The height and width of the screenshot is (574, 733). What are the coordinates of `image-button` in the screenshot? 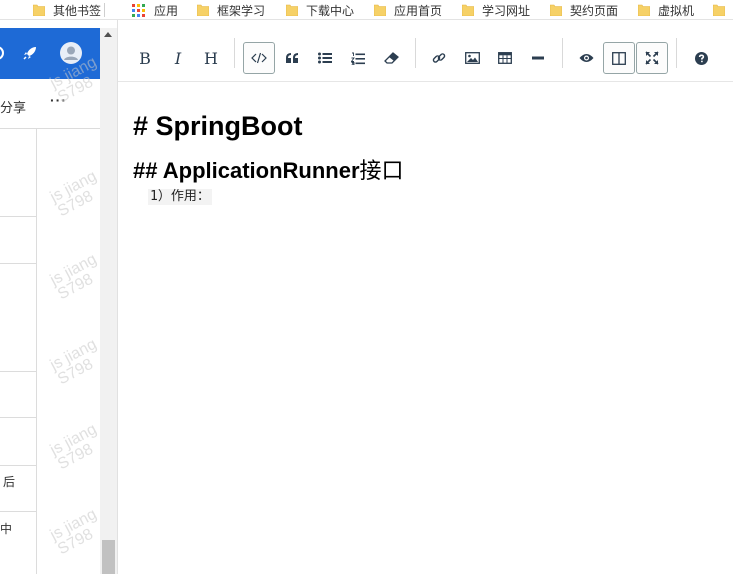 It's located at (472, 58).